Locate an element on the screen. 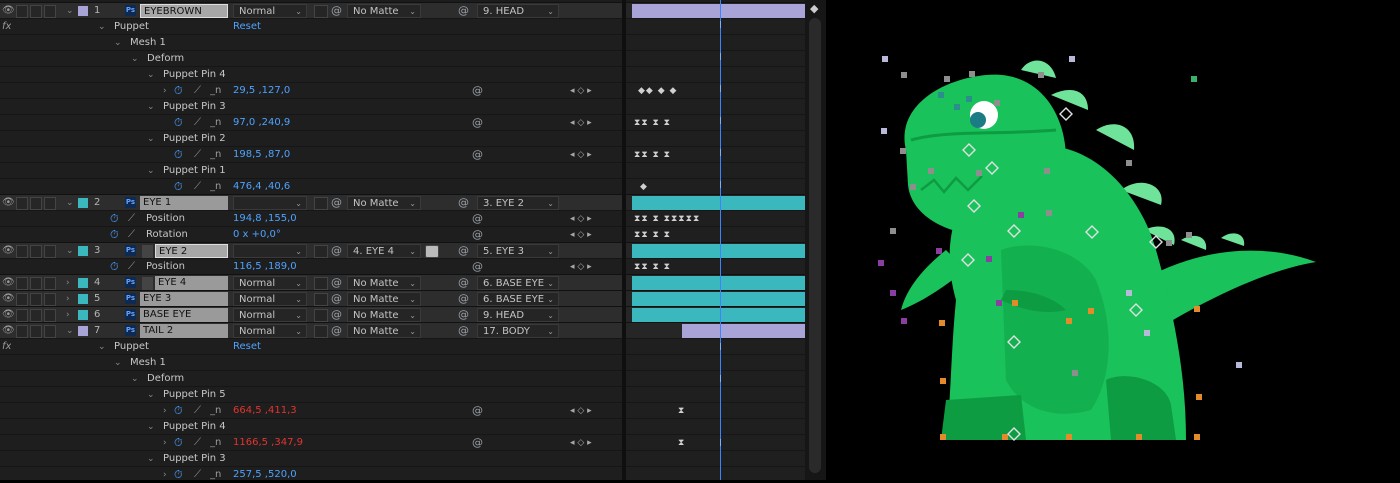 Image resolution: width=1400 pixels, height=483 pixels. keyframe-markers: ◆◆ ◆ ◆ is located at coordinates (657, 91).